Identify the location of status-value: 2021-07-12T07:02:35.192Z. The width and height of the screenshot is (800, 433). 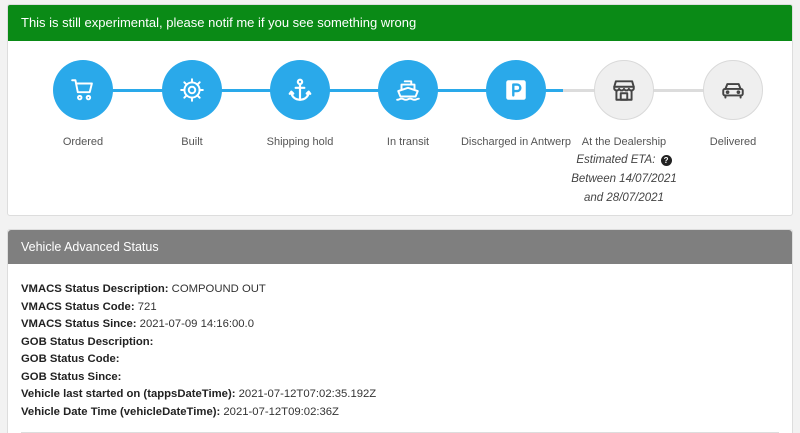
(307, 394).